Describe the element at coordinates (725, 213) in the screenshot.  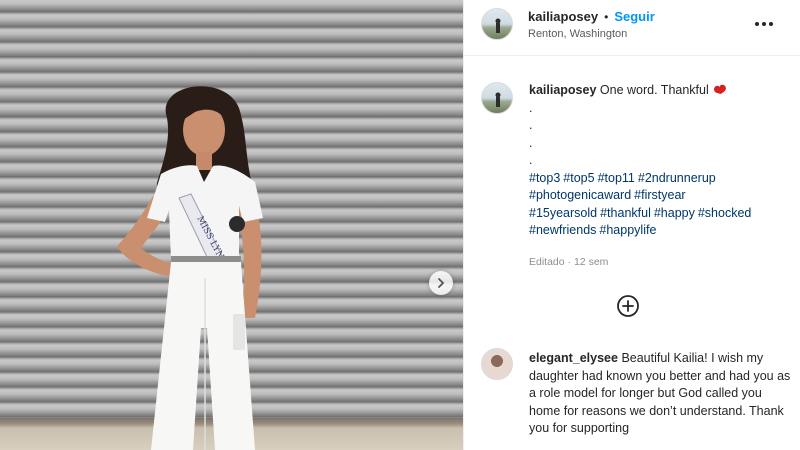
I see `hashtag-link: #shocked` at that location.